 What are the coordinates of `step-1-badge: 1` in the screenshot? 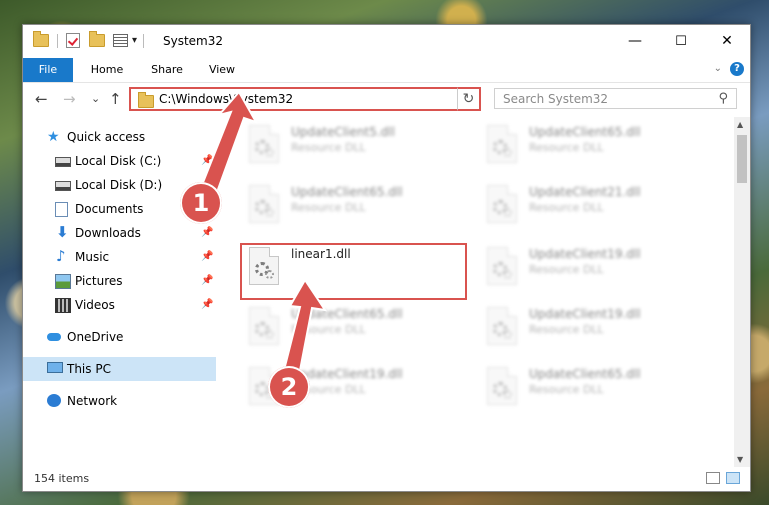 It's located at (201, 203).